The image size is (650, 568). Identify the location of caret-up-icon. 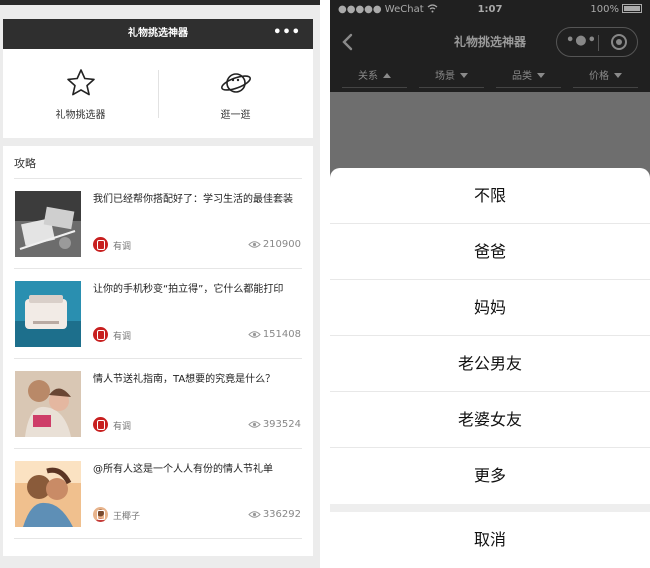
(387, 75).